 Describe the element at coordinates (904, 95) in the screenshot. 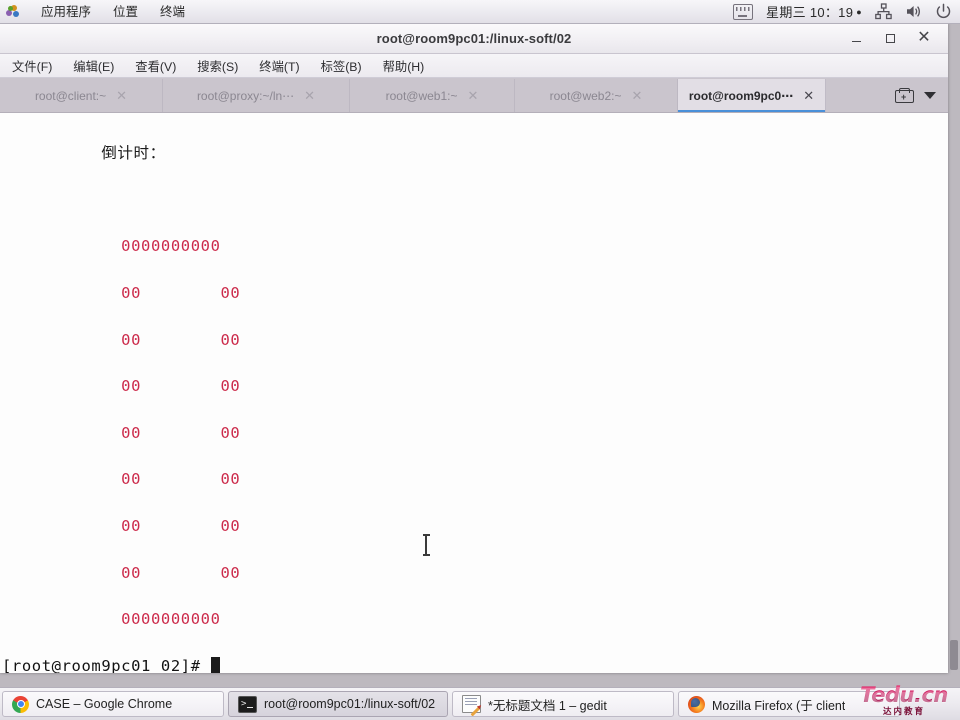

I see `new-tab-icon: +` at that location.